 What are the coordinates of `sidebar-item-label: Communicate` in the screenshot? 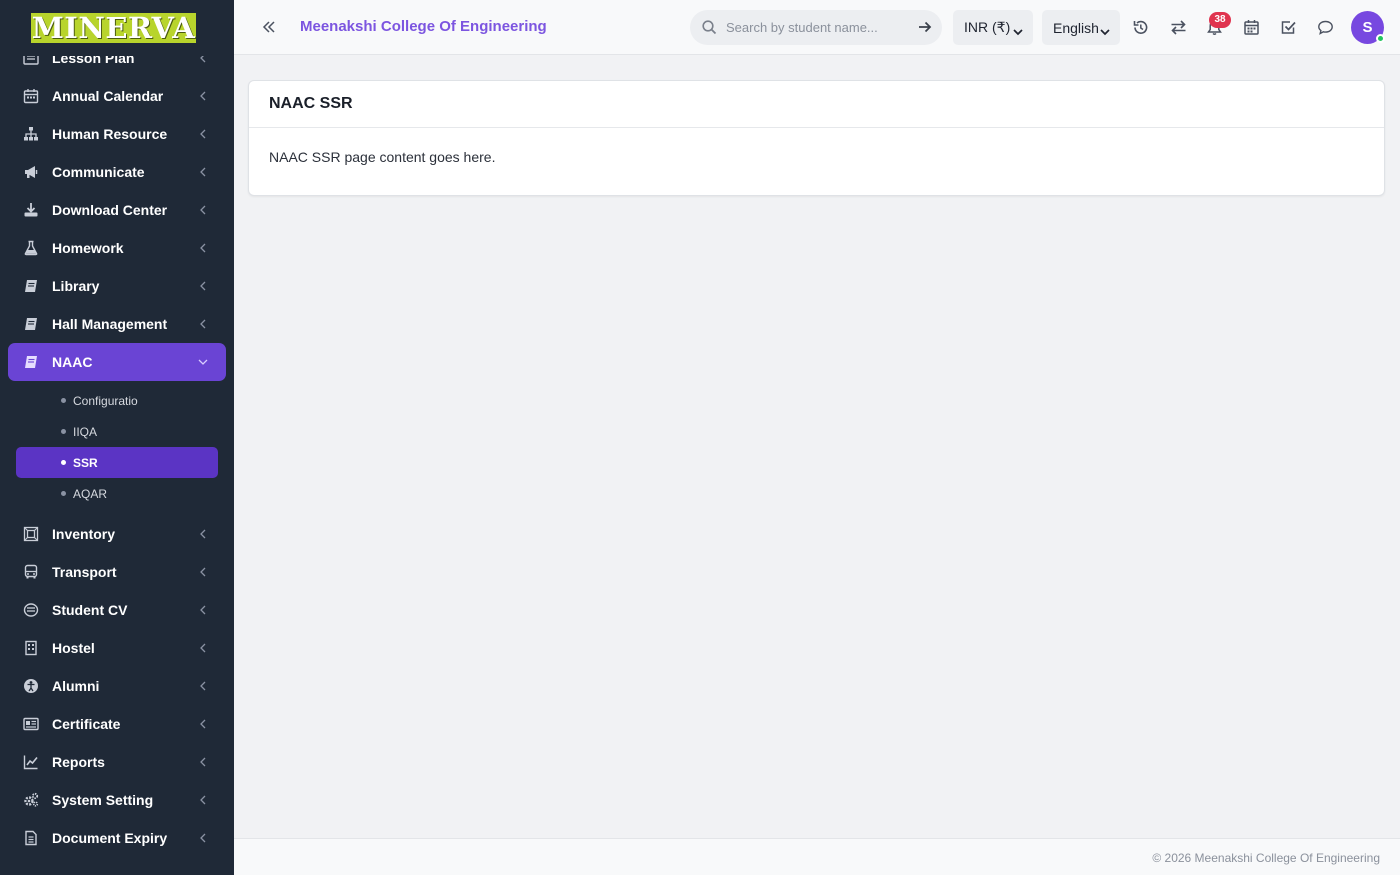 It's located at (98, 172).